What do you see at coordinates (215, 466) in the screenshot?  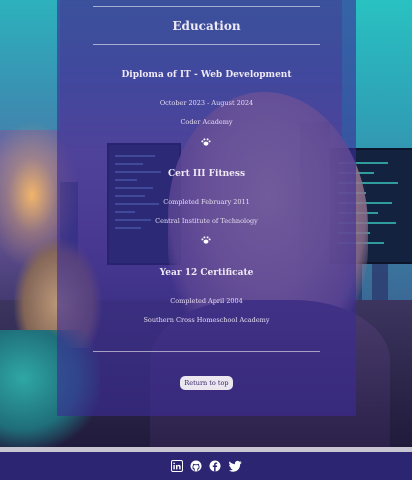 I see `facebook-icon` at bounding box center [215, 466].